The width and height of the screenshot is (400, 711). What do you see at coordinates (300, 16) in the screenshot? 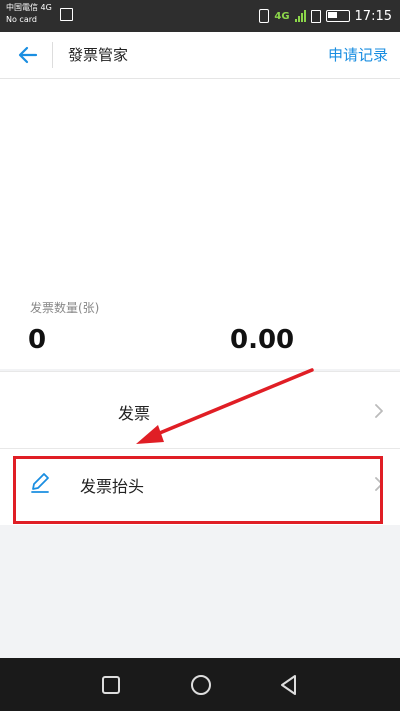
I see `signal-icon` at bounding box center [300, 16].